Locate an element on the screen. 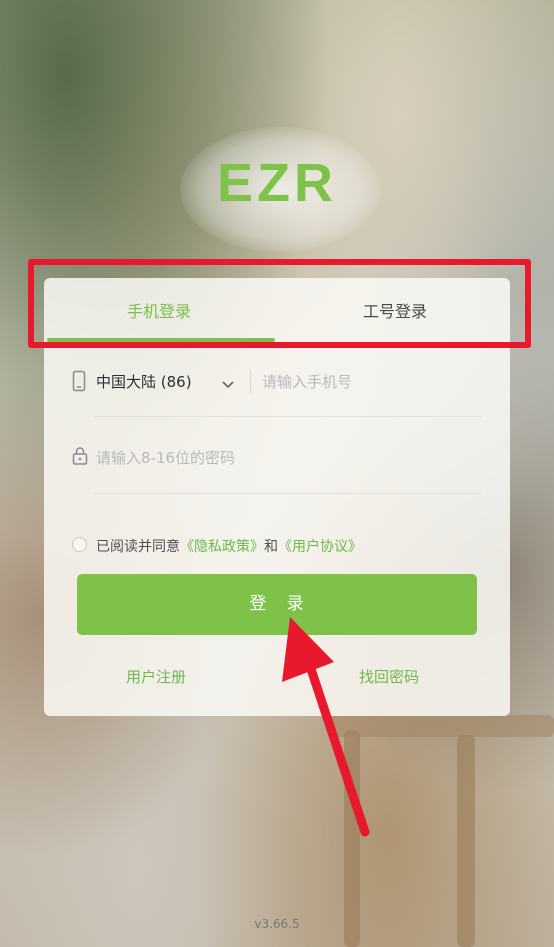 This screenshot has height=947, width=554. app-version: v3.66.5 is located at coordinates (277, 924).